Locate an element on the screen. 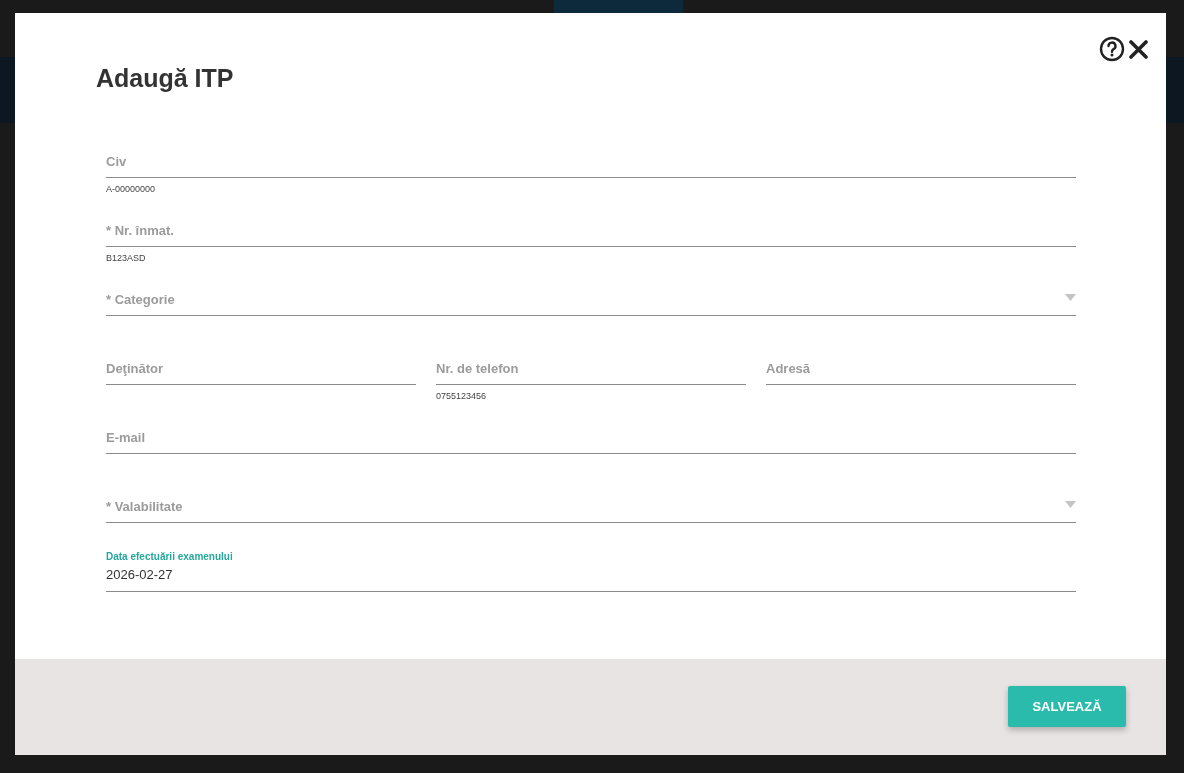 The image size is (1184, 773). dialog-title: Adaugă ITP is located at coordinates (165, 78).